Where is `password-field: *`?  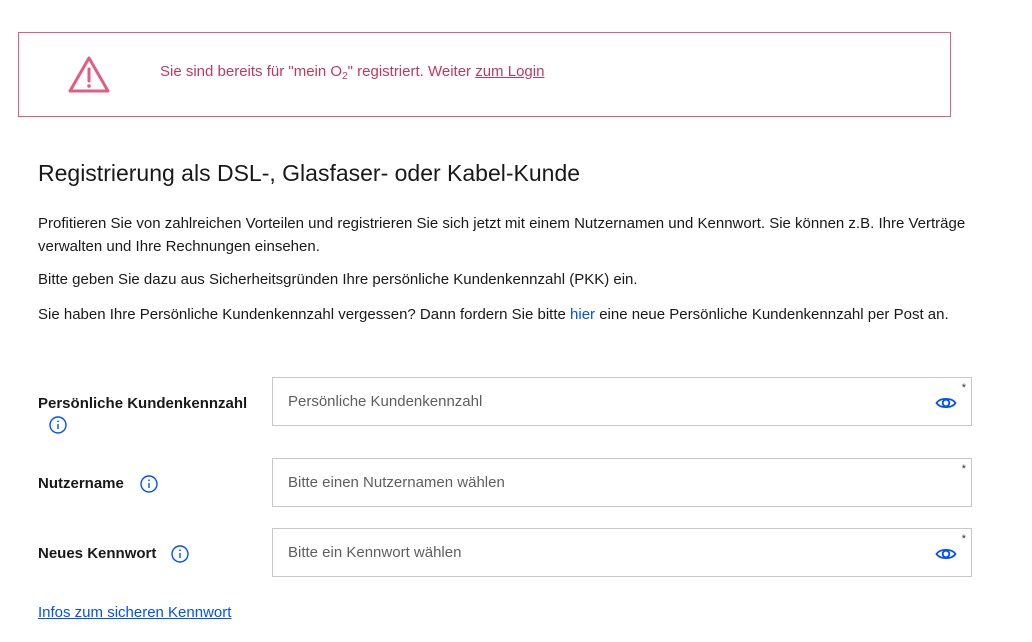
password-field: * is located at coordinates (622, 552).